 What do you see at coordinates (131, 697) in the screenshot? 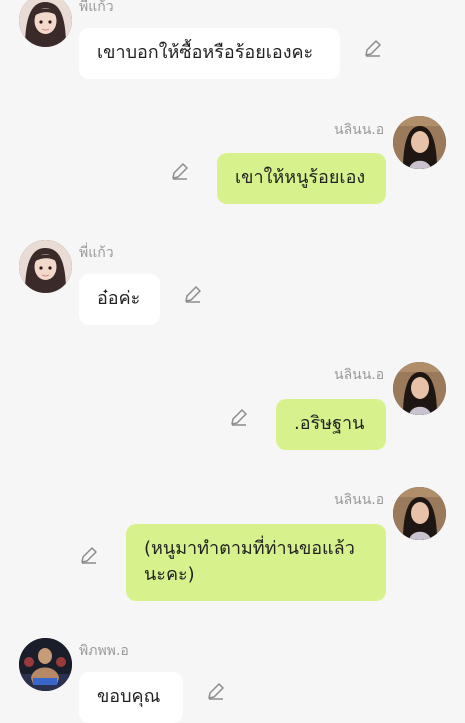
I see `message-bubble: ขอบคุณ` at bounding box center [131, 697].